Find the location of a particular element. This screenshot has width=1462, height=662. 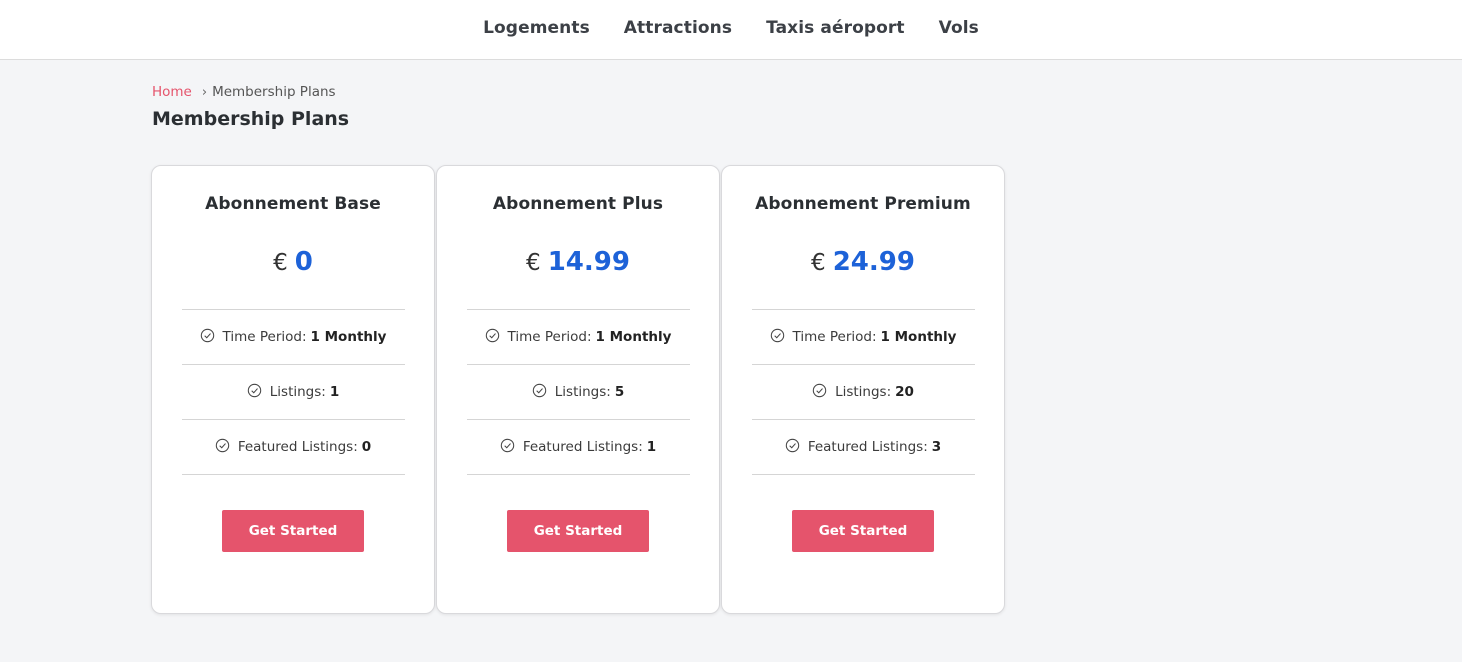

plan-price: € 14.99 is located at coordinates (578, 267).